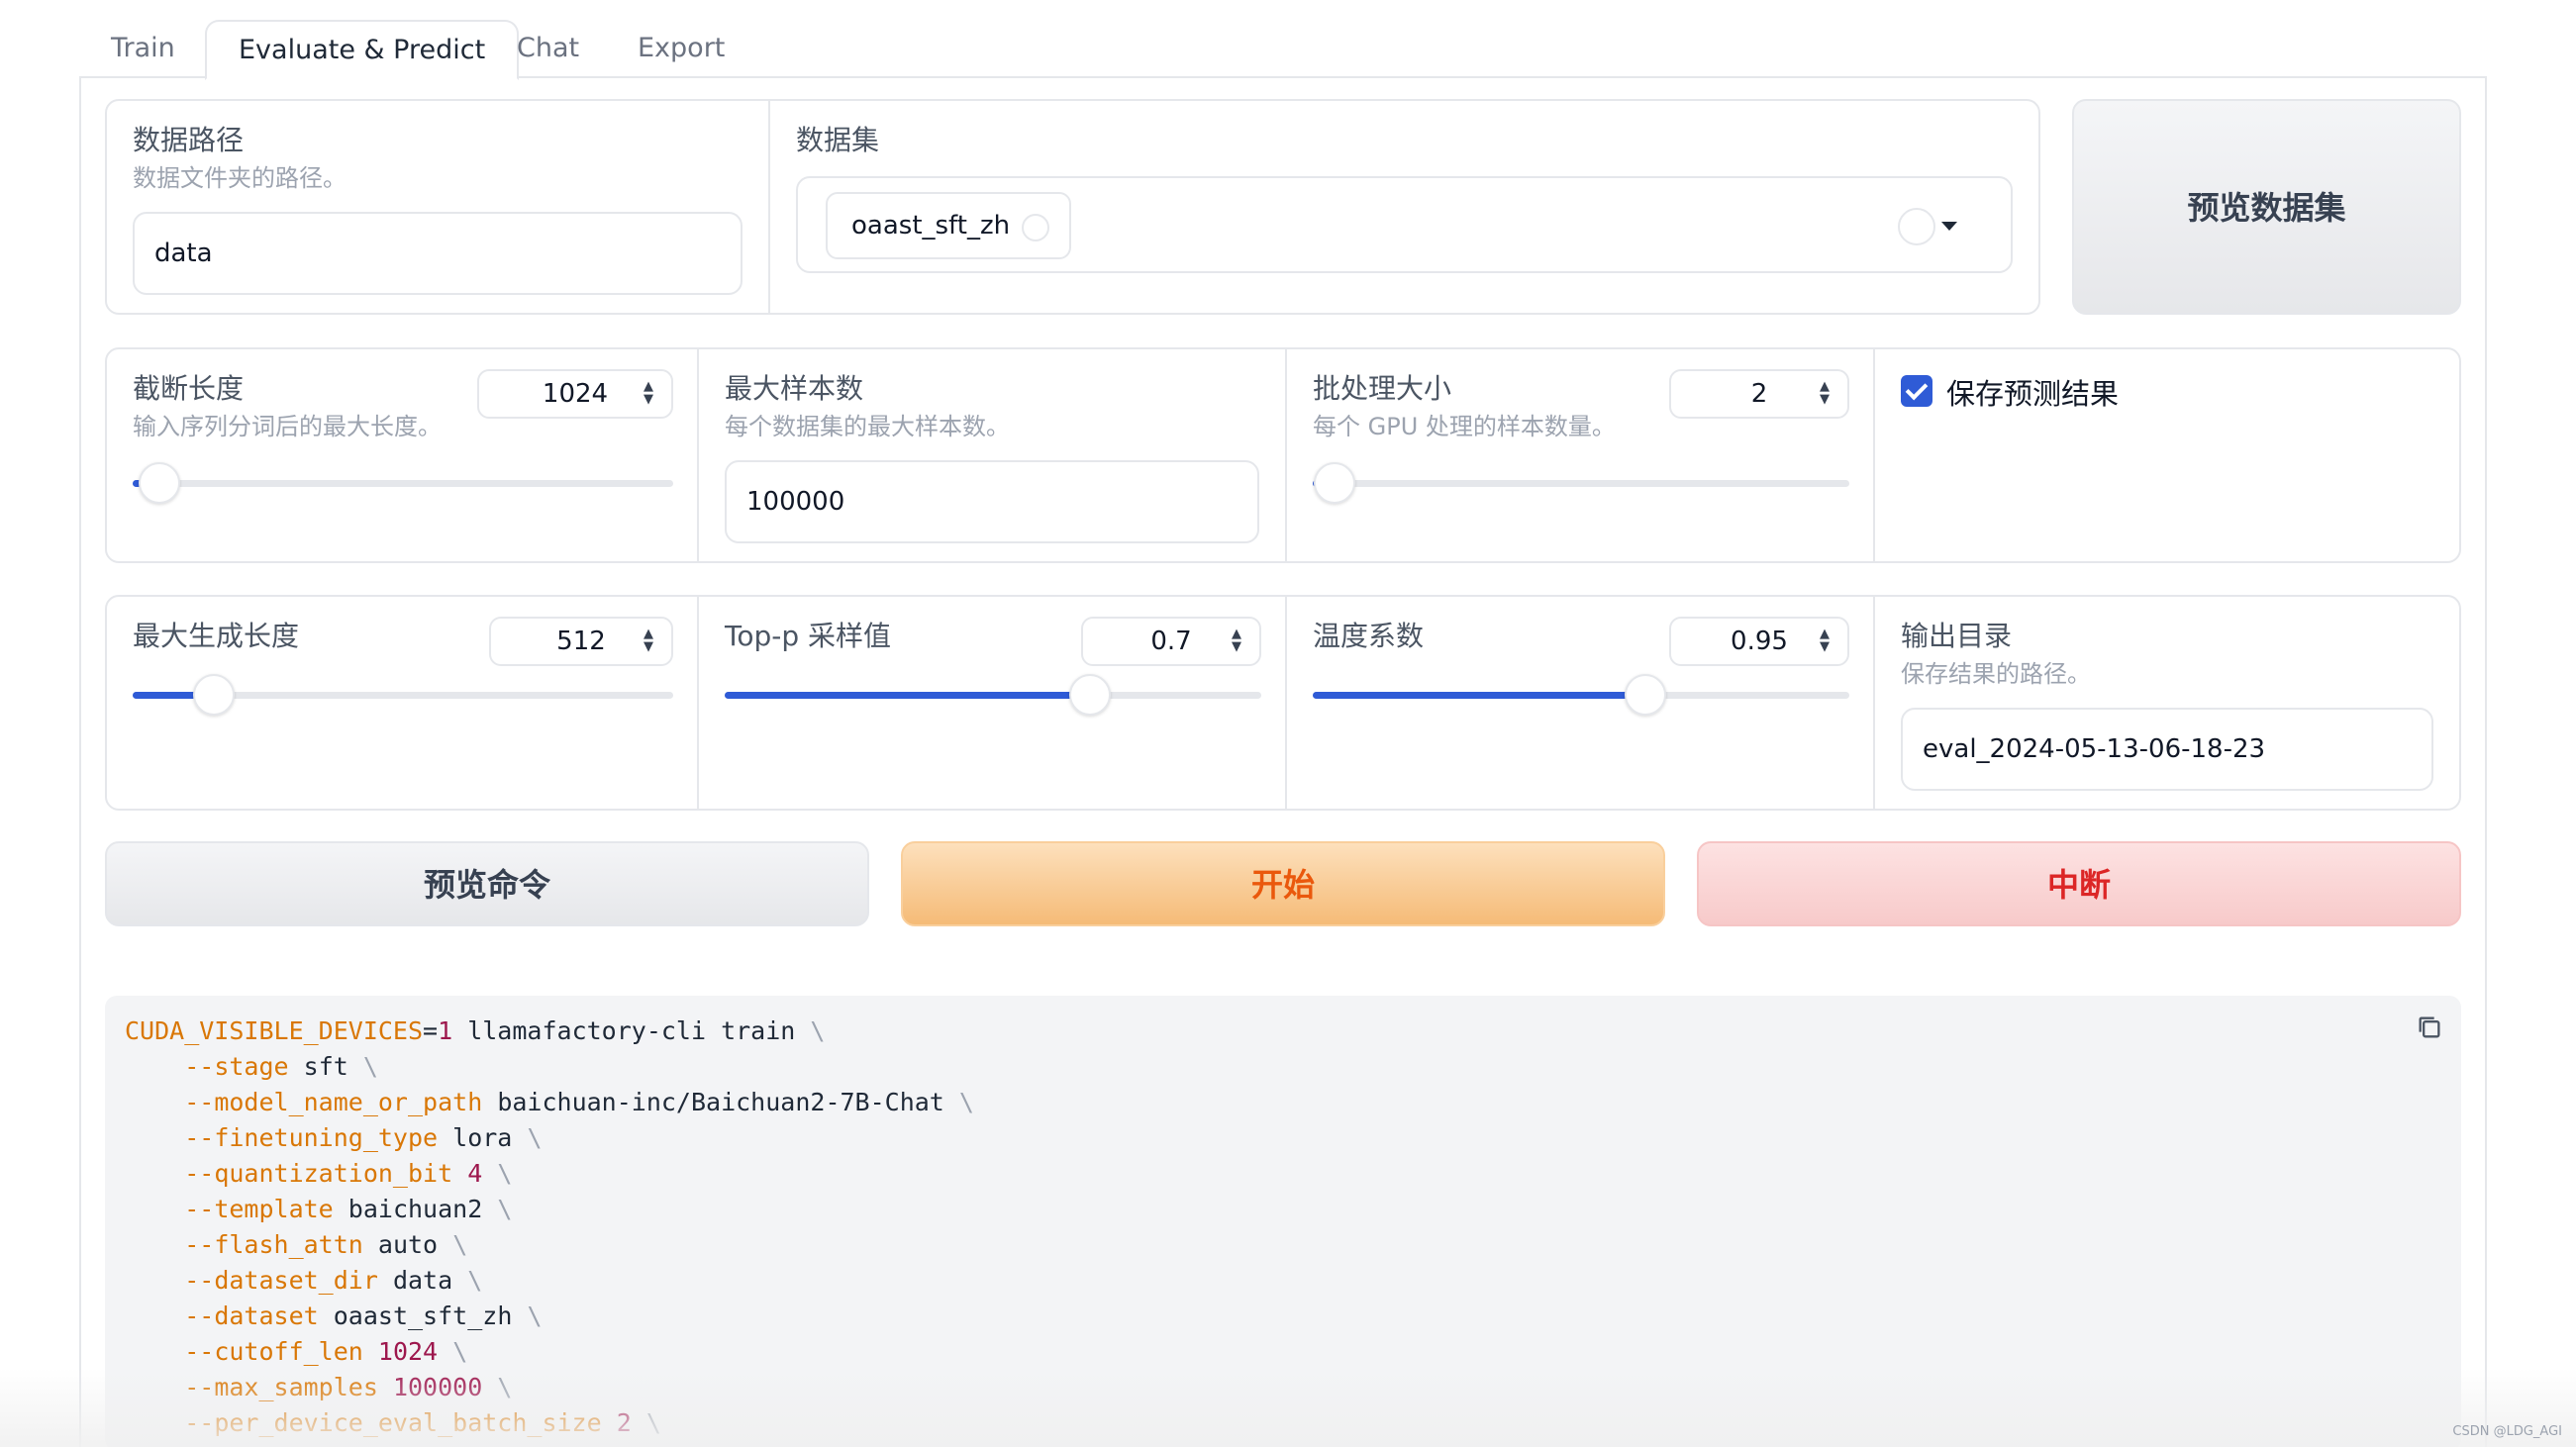 The image size is (2576, 1447). Describe the element at coordinates (2033, 392) in the screenshot. I see `predict-label: 保存预测结果` at that location.